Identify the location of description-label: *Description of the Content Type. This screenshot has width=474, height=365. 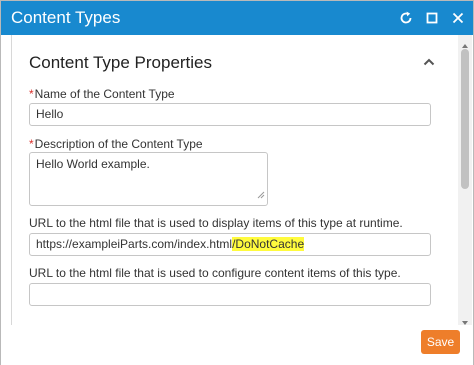
(116, 144).